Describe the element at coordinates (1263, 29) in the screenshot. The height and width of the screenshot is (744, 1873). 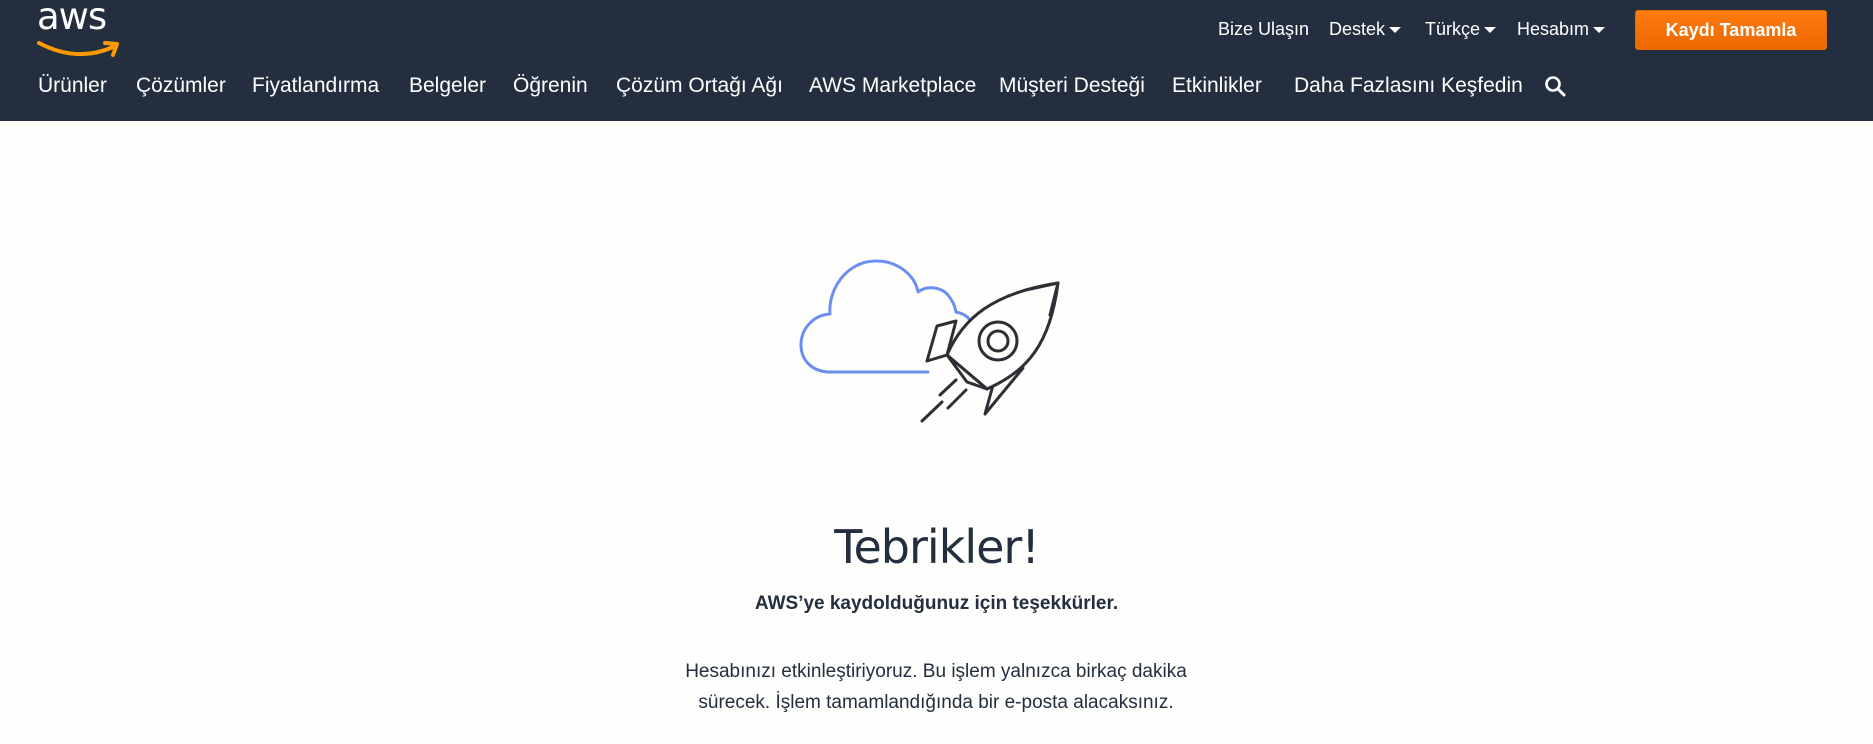
I see `contact-us-link: Bize Ulaşın` at that location.